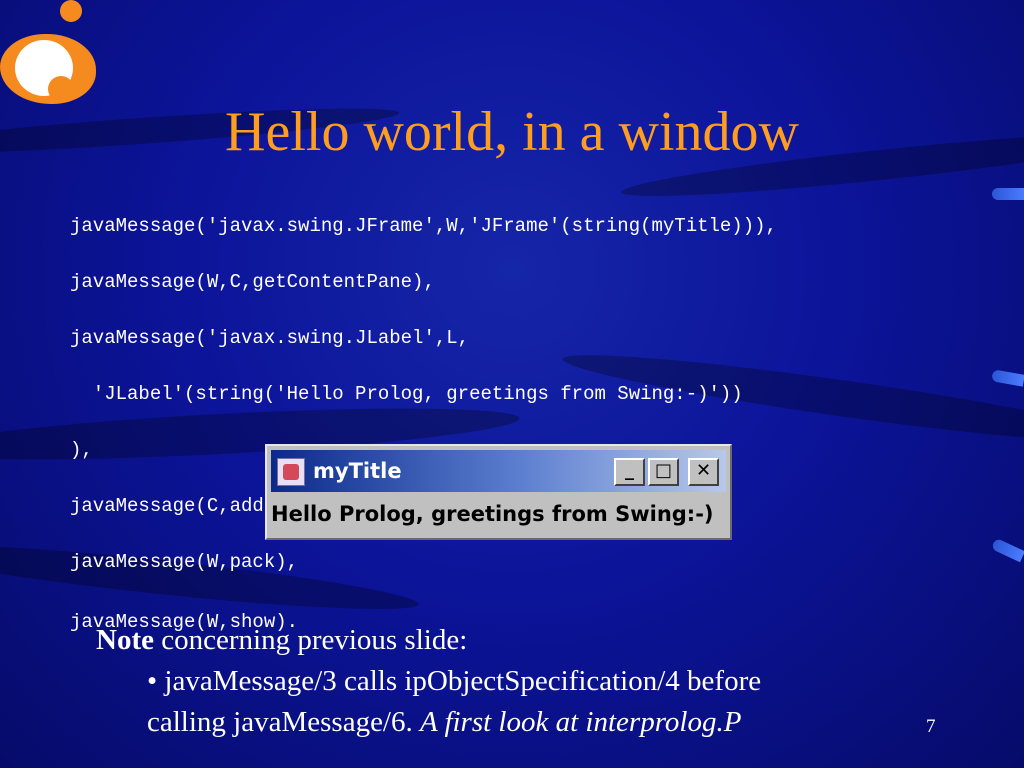 The width and height of the screenshot is (1024, 768). What do you see at coordinates (492, 514) in the screenshot?
I see `window-label: Hello Prolog, greetings from Swing:-)` at bounding box center [492, 514].